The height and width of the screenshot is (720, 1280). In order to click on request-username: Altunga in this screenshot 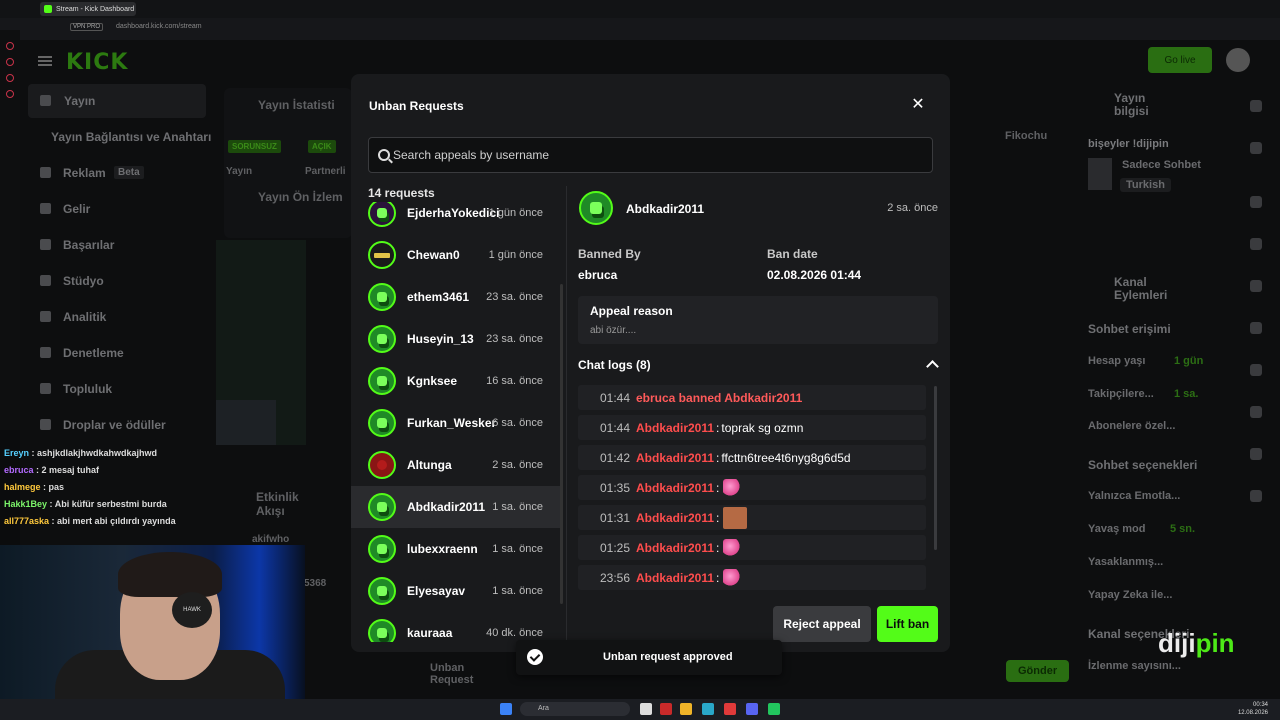, I will do `click(429, 465)`.